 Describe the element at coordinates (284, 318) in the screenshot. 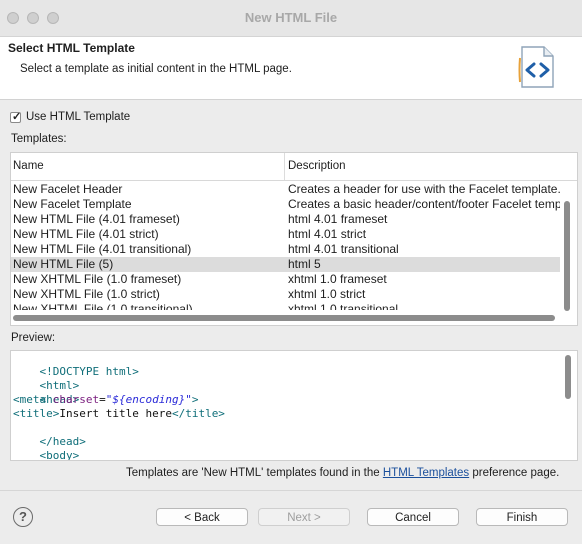

I see `table-horizontal-scrollbar` at that location.